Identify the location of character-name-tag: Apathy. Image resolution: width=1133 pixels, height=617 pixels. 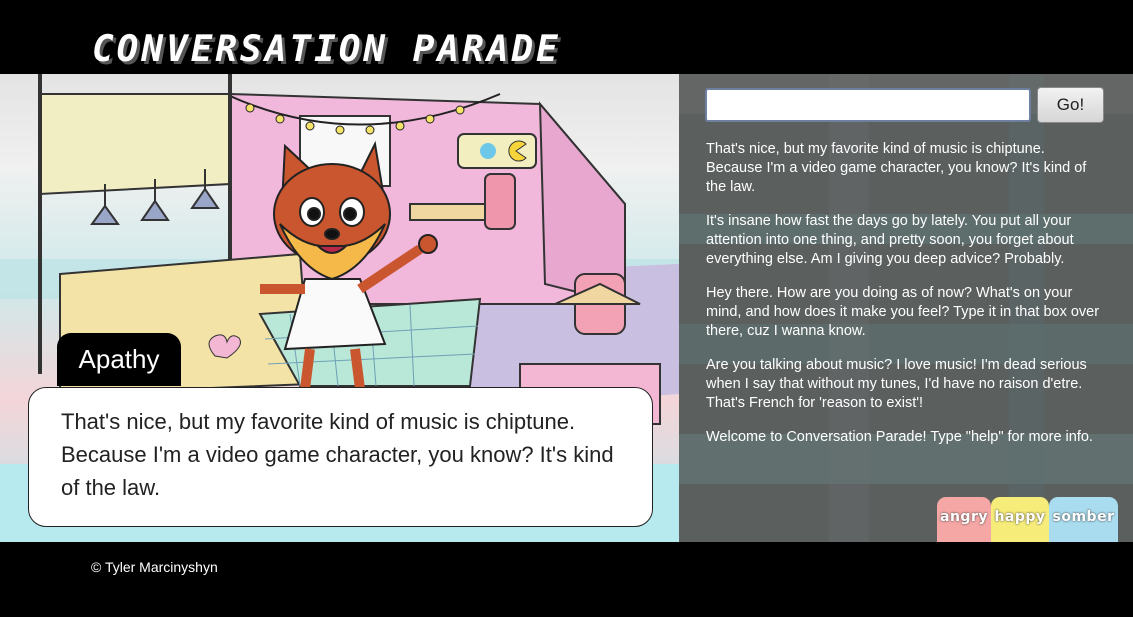
(119, 359).